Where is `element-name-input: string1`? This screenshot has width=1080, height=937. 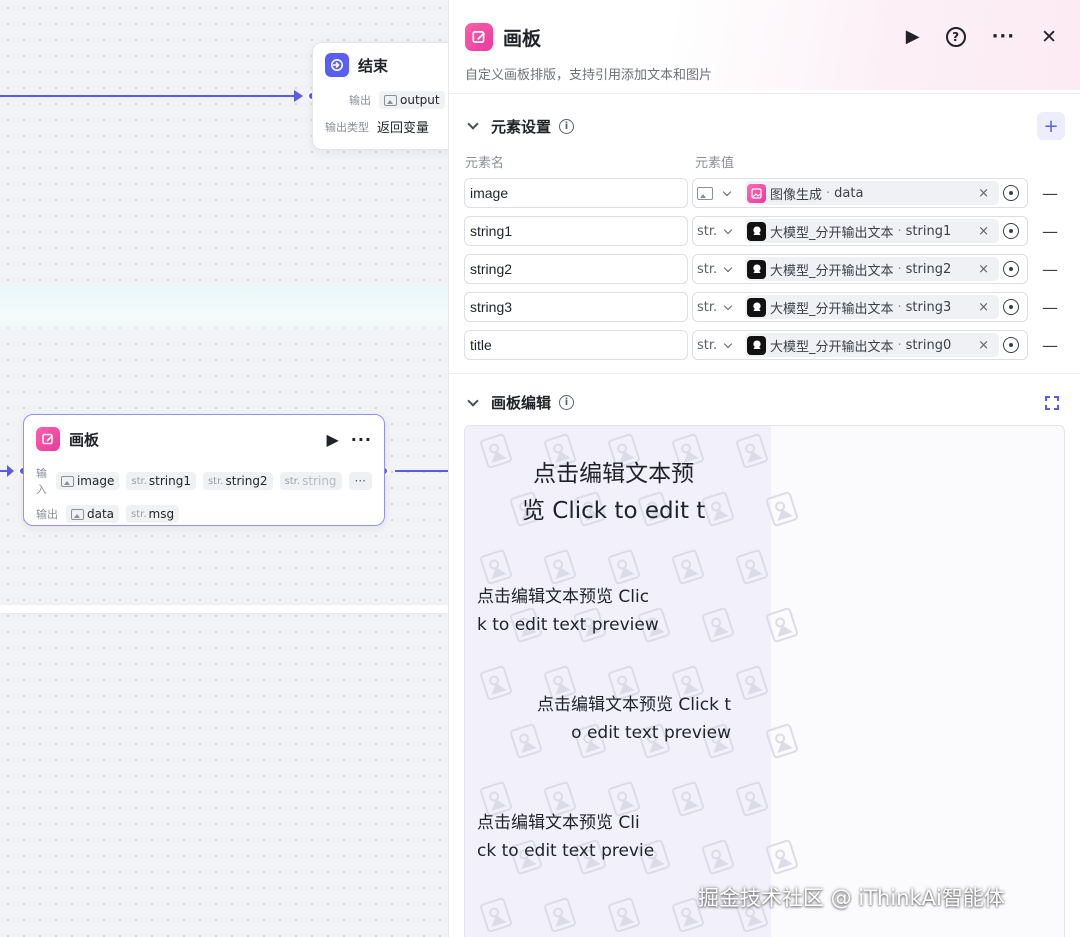 element-name-input: string1 is located at coordinates (576, 231).